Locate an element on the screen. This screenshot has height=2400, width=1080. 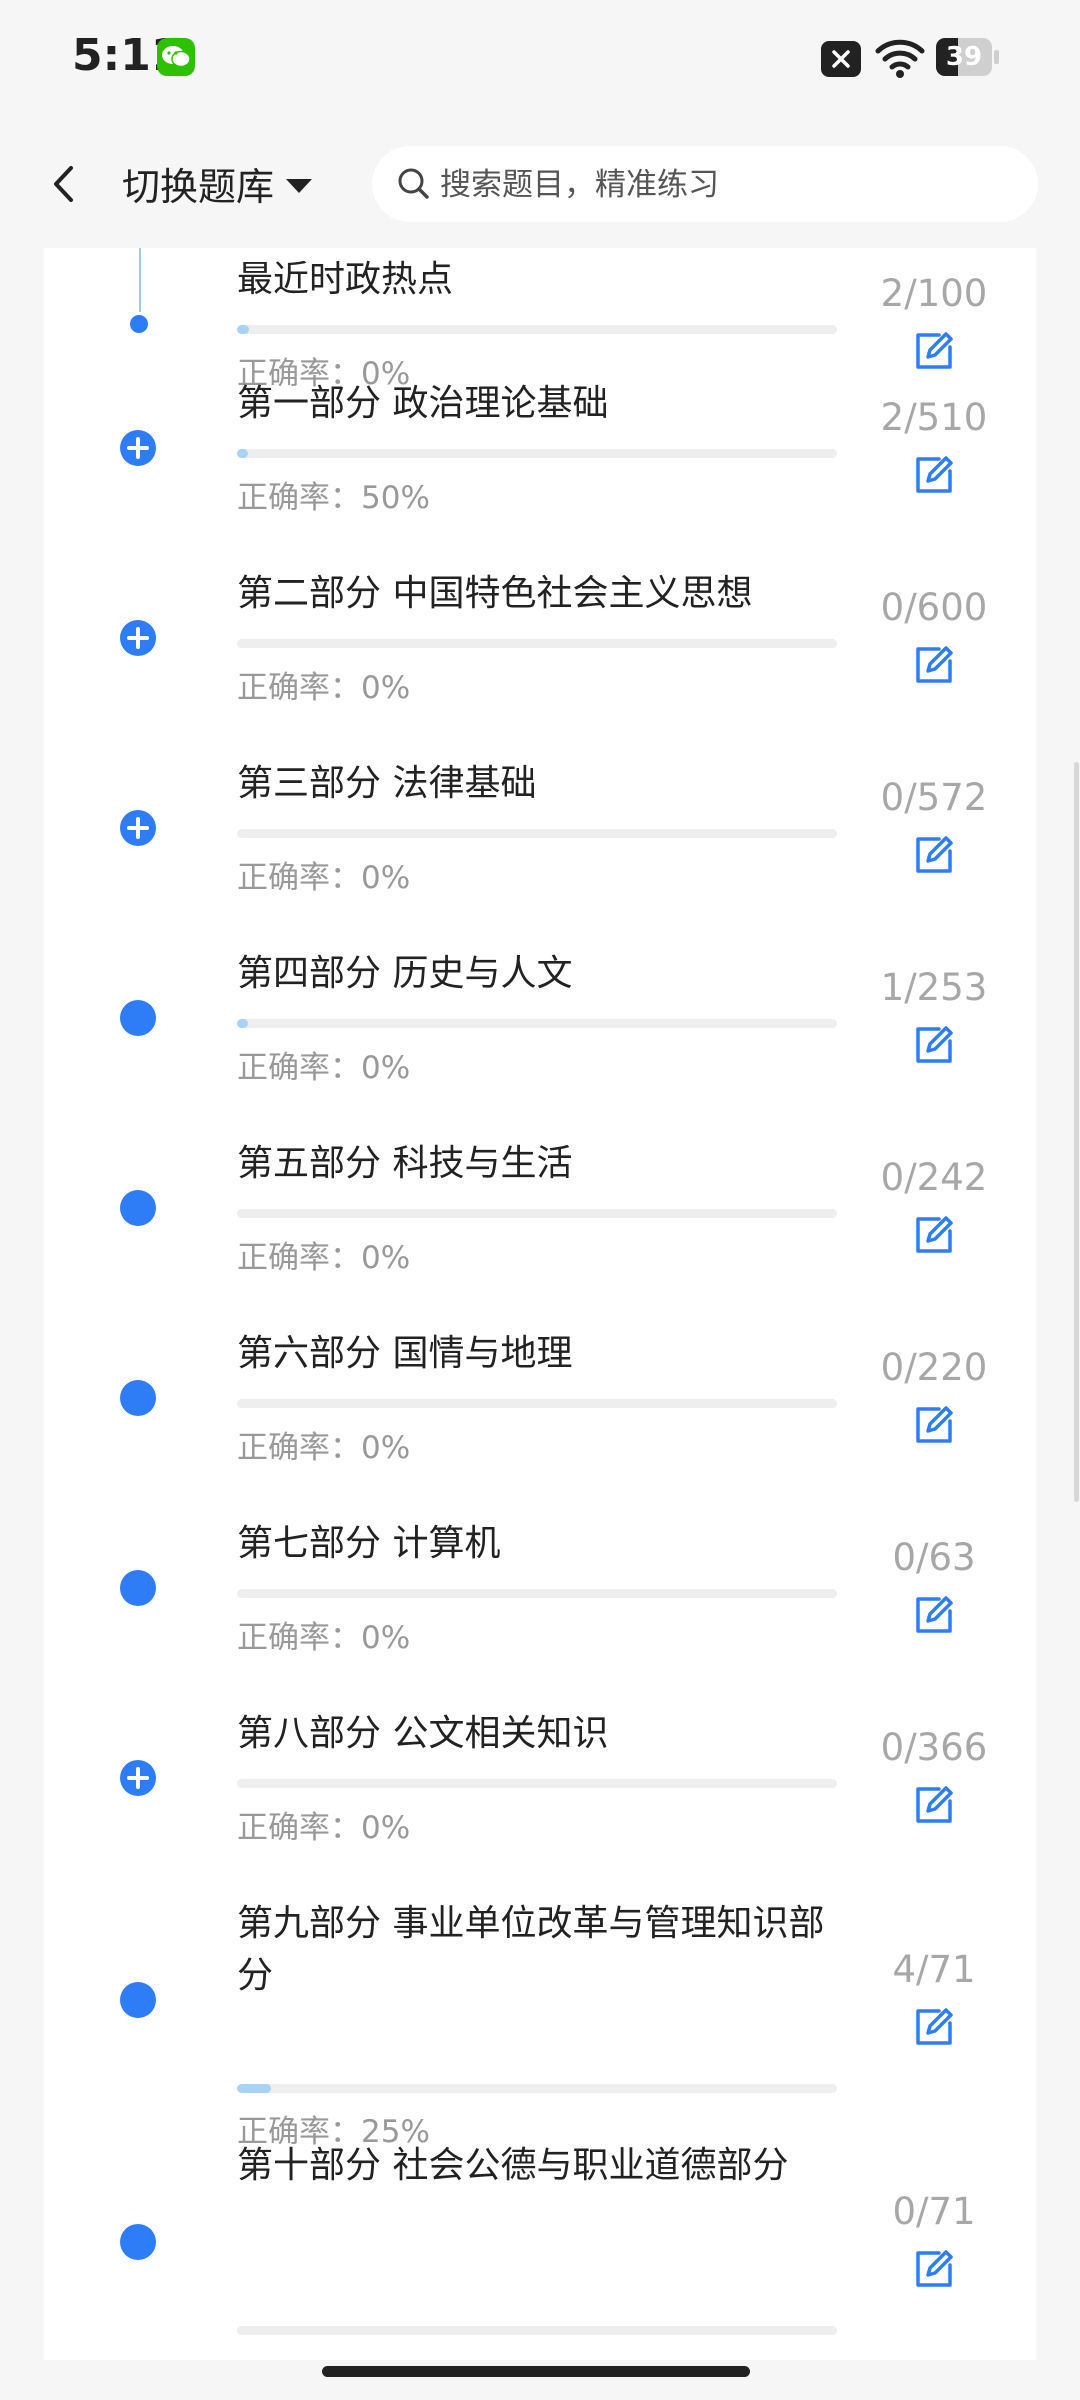
section-title: 第八部分 公文相关知识 is located at coordinates (423, 1733).